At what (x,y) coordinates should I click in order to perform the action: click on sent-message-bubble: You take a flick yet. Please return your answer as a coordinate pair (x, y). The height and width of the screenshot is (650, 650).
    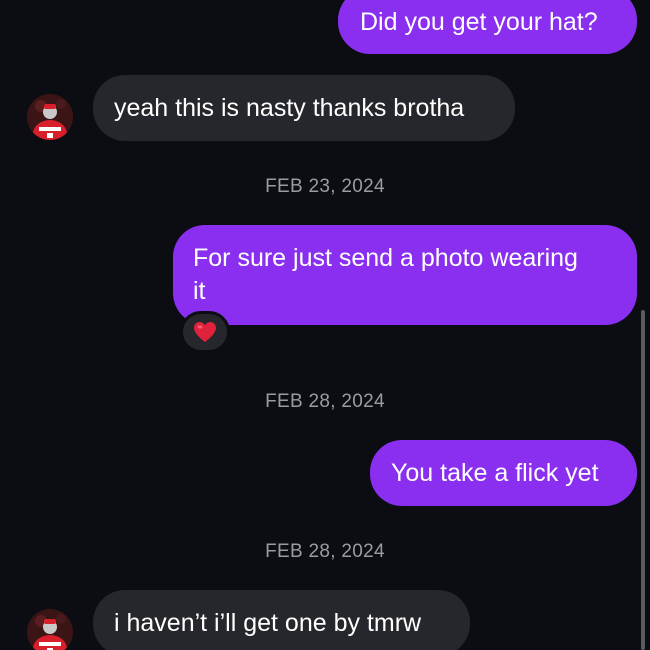
    Looking at the image, I should click on (503, 473).